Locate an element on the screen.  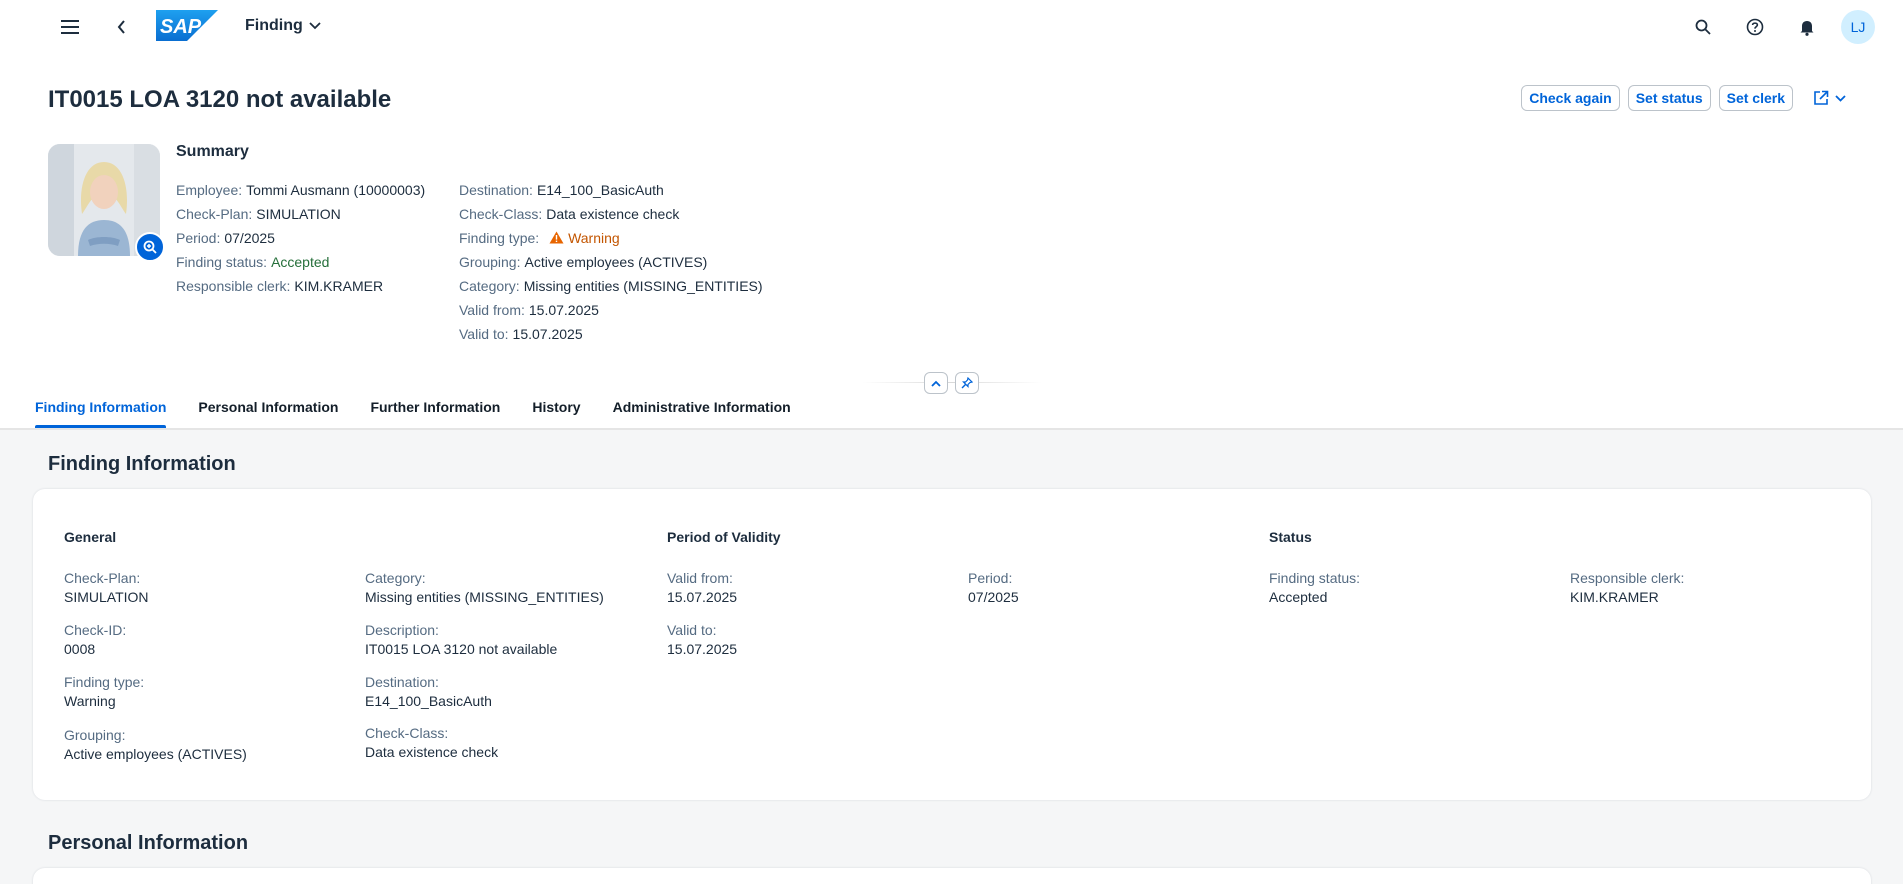
warning-icon is located at coordinates (556, 237).